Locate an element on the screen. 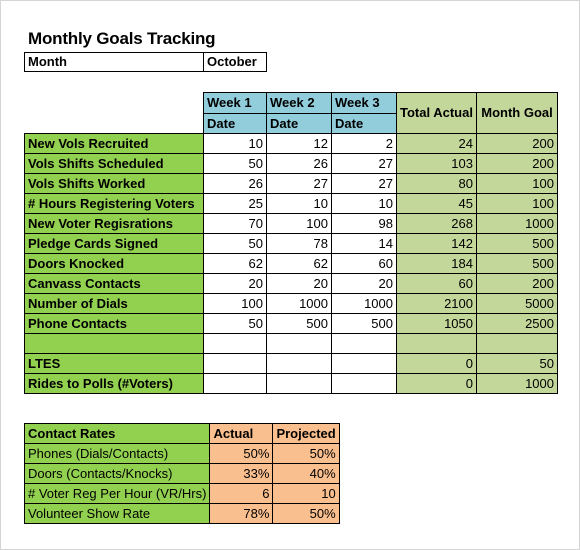 The width and height of the screenshot is (580, 550). week-2-value: 10 is located at coordinates (299, 203).